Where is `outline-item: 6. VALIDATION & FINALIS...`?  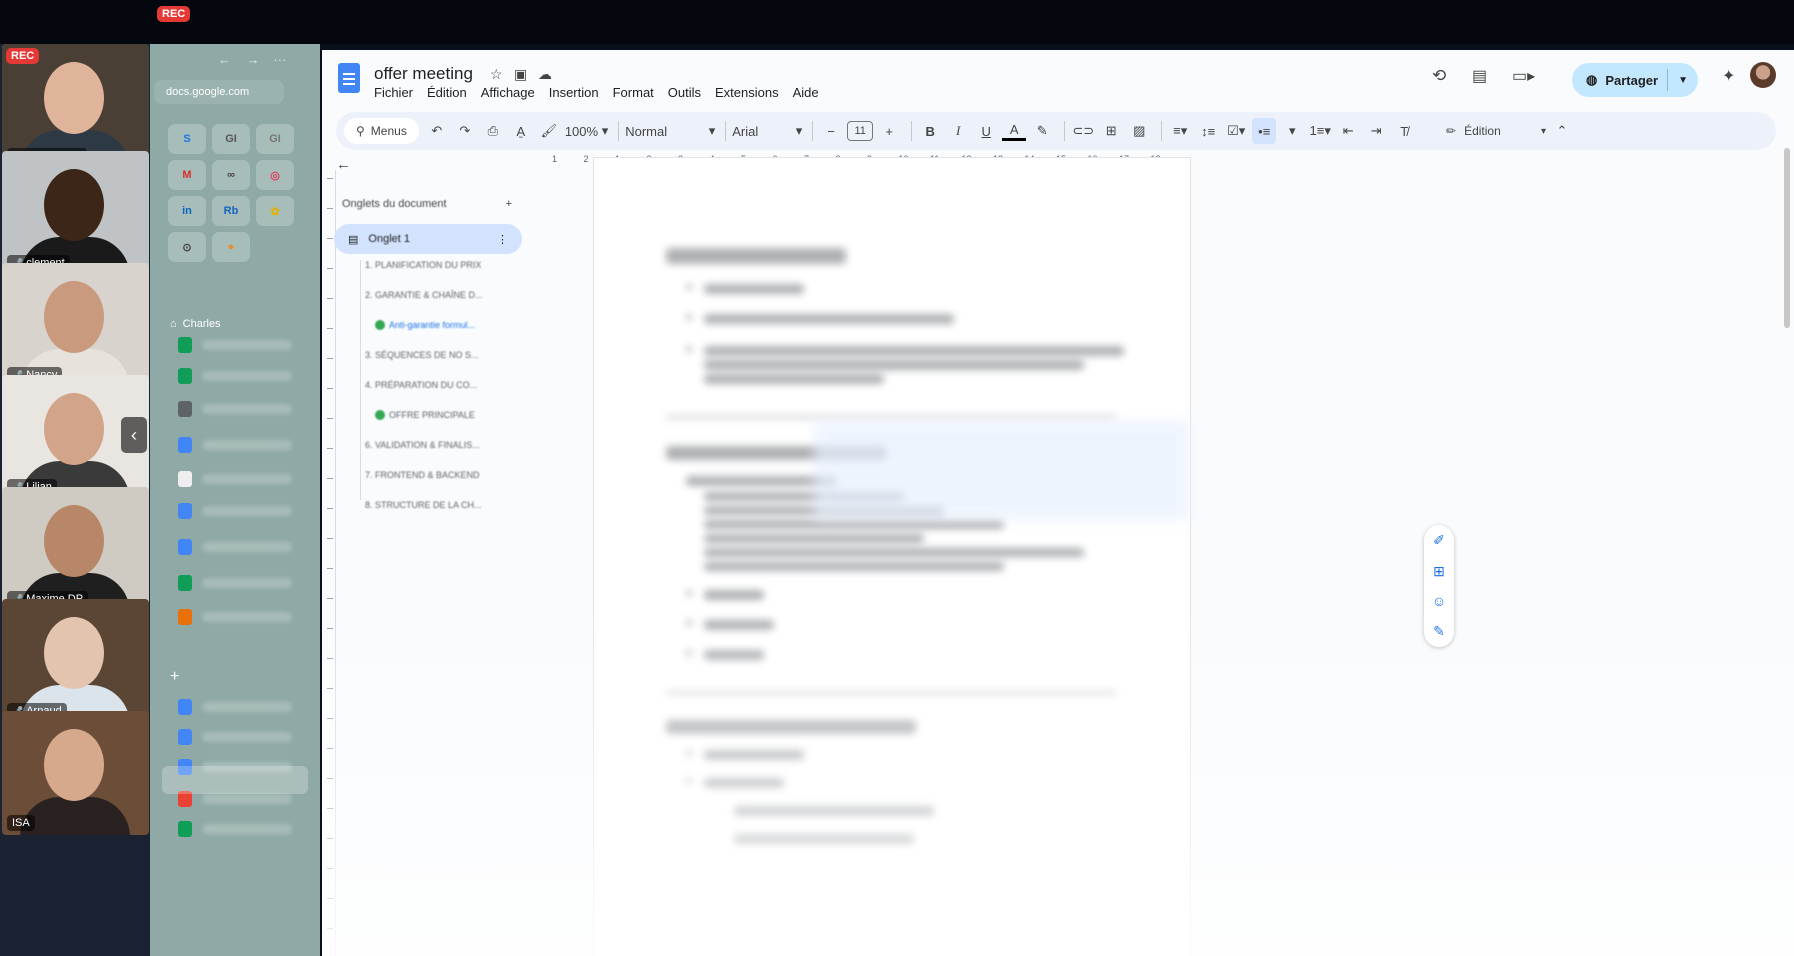
outline-item: 6. VALIDATION & FINALIS... is located at coordinates (422, 445).